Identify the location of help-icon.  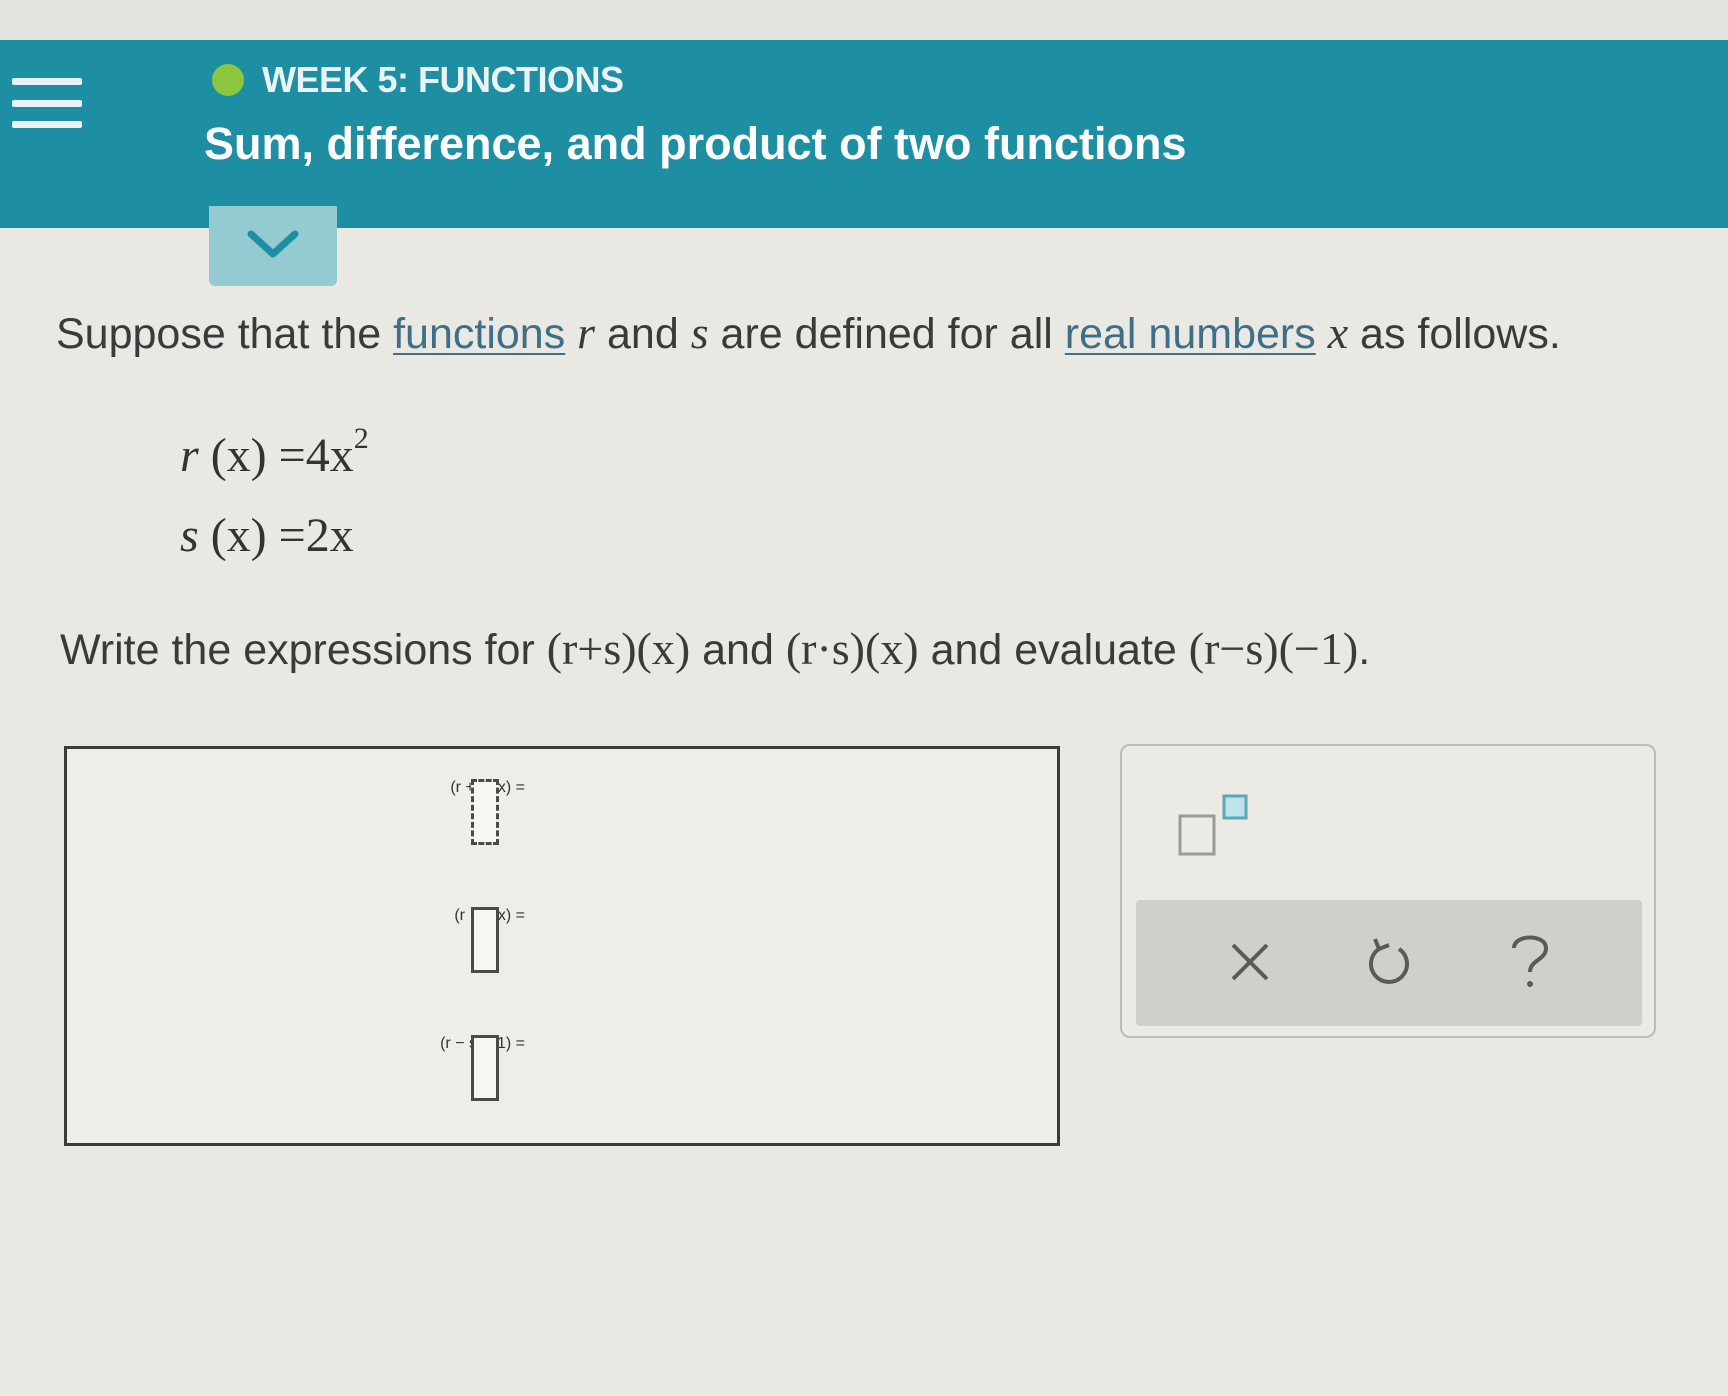
(1530, 961).